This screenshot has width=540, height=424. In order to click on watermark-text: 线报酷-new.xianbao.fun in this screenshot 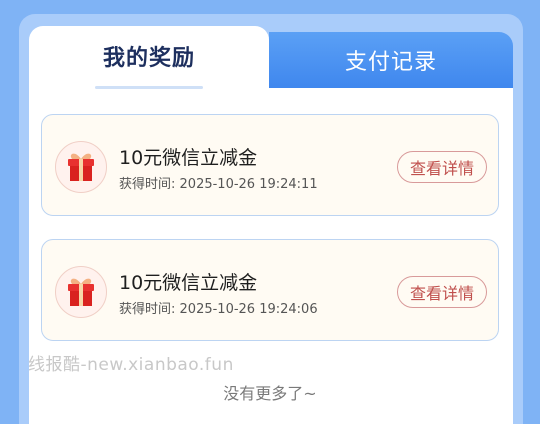, I will do `click(131, 365)`.